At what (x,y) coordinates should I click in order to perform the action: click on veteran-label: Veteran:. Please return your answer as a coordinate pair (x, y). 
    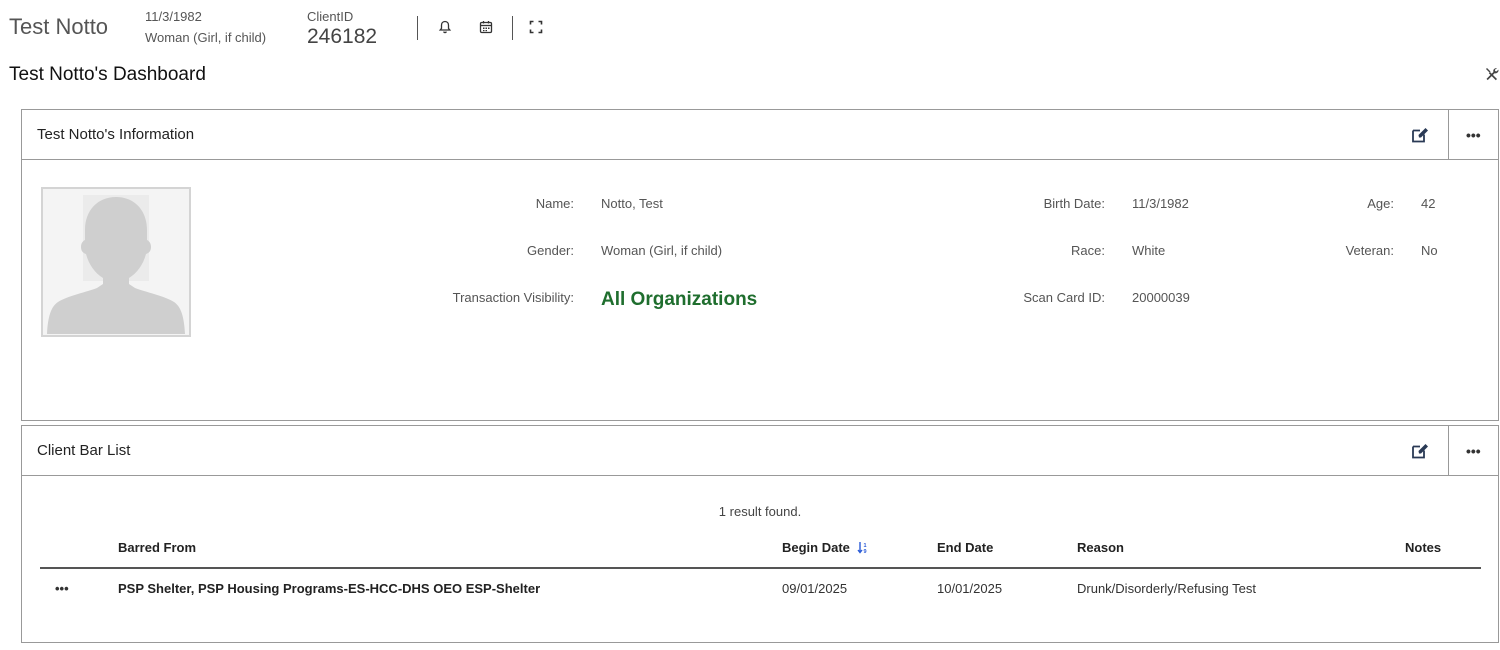
    Looking at the image, I should click on (1369, 250).